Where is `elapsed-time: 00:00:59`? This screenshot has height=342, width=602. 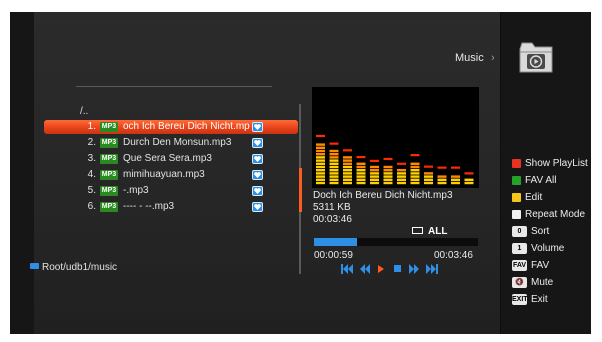
elapsed-time: 00:00:59 is located at coordinates (333, 255).